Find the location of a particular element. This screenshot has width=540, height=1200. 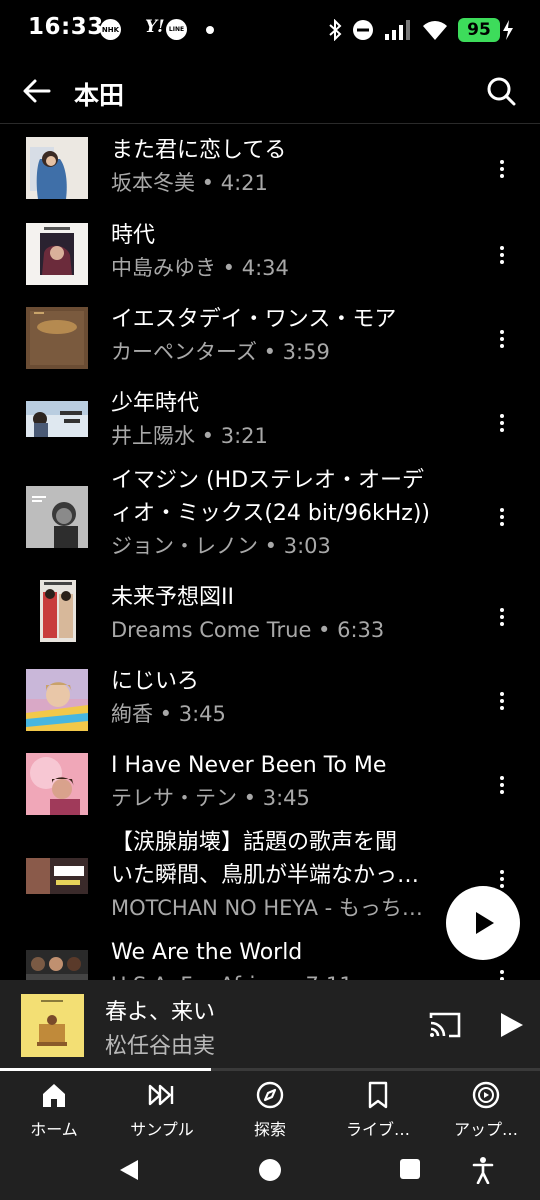

song-row: 時代 中島みゆき • 4:34 is located at coordinates (270, 254).